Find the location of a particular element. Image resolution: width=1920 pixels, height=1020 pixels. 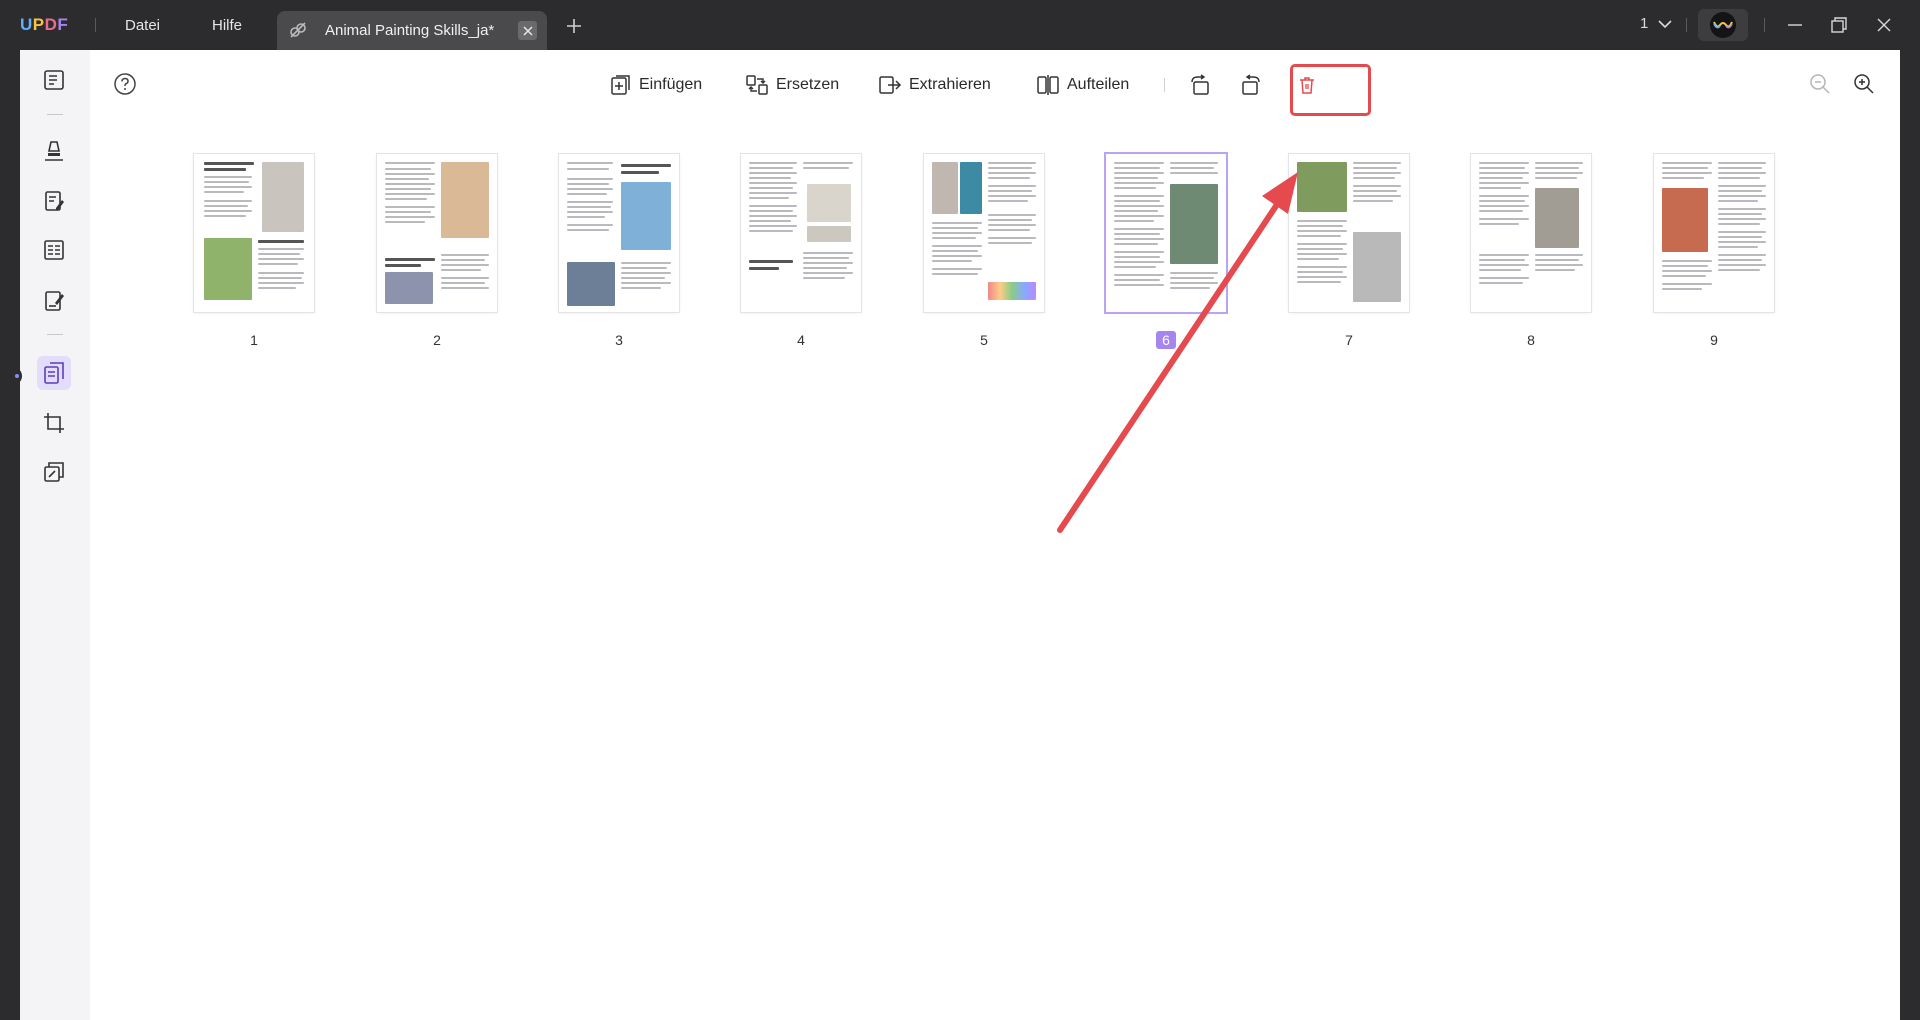

edit-pdf-button is located at coordinates (54, 201).